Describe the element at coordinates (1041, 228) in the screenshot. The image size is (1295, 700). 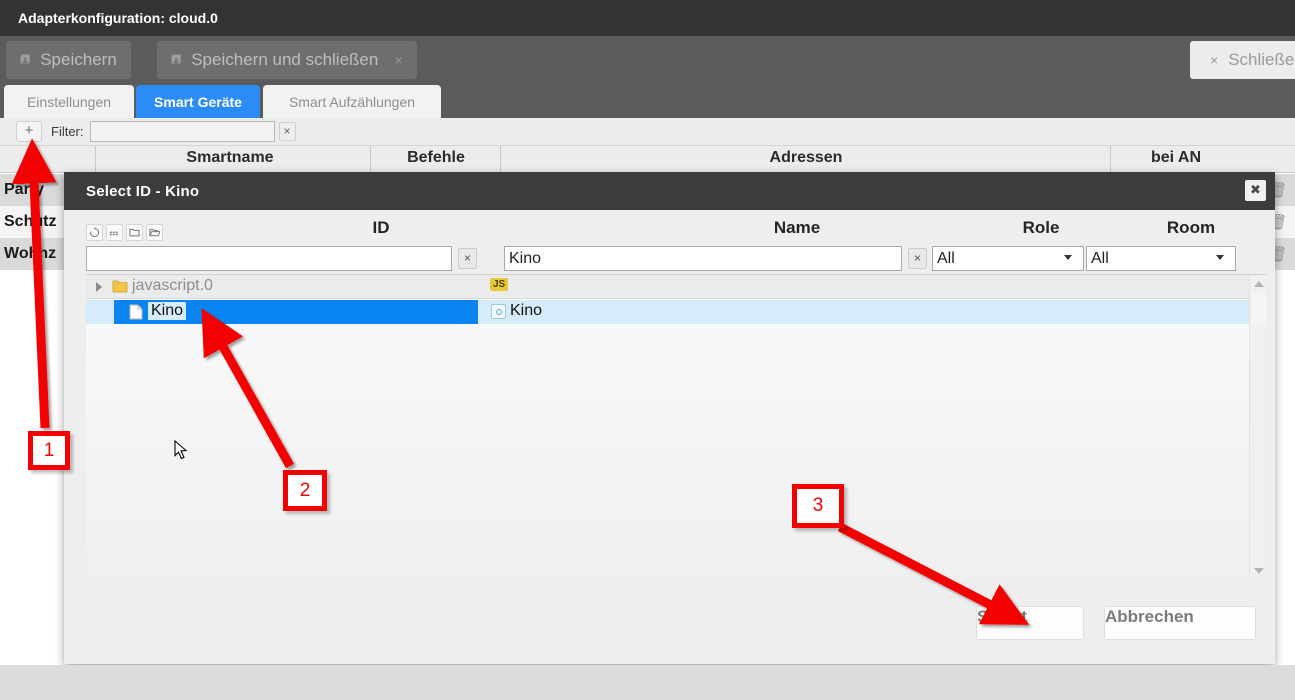
I see `dialog-column-role: Role` at that location.